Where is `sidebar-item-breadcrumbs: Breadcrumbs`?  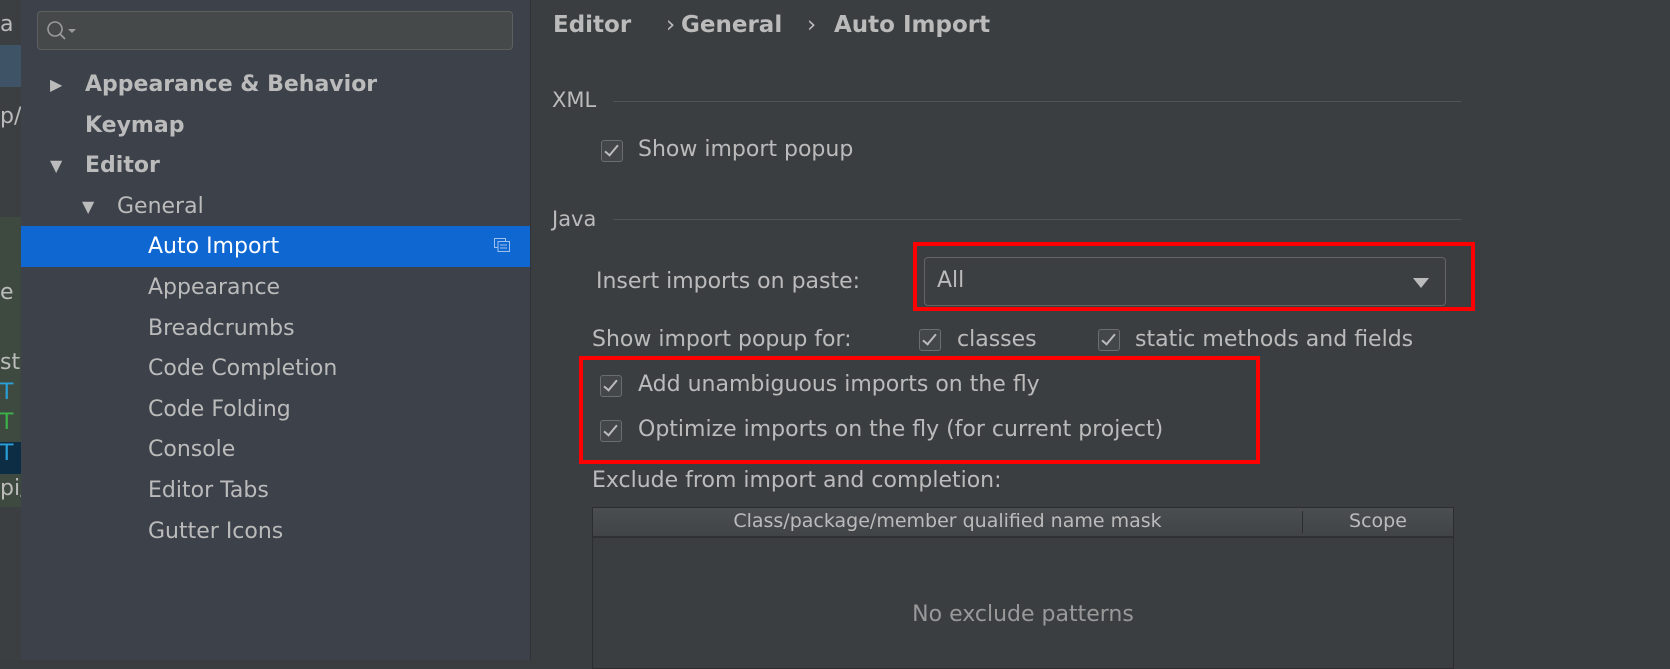
sidebar-item-breadcrumbs: Breadcrumbs is located at coordinates (275, 328).